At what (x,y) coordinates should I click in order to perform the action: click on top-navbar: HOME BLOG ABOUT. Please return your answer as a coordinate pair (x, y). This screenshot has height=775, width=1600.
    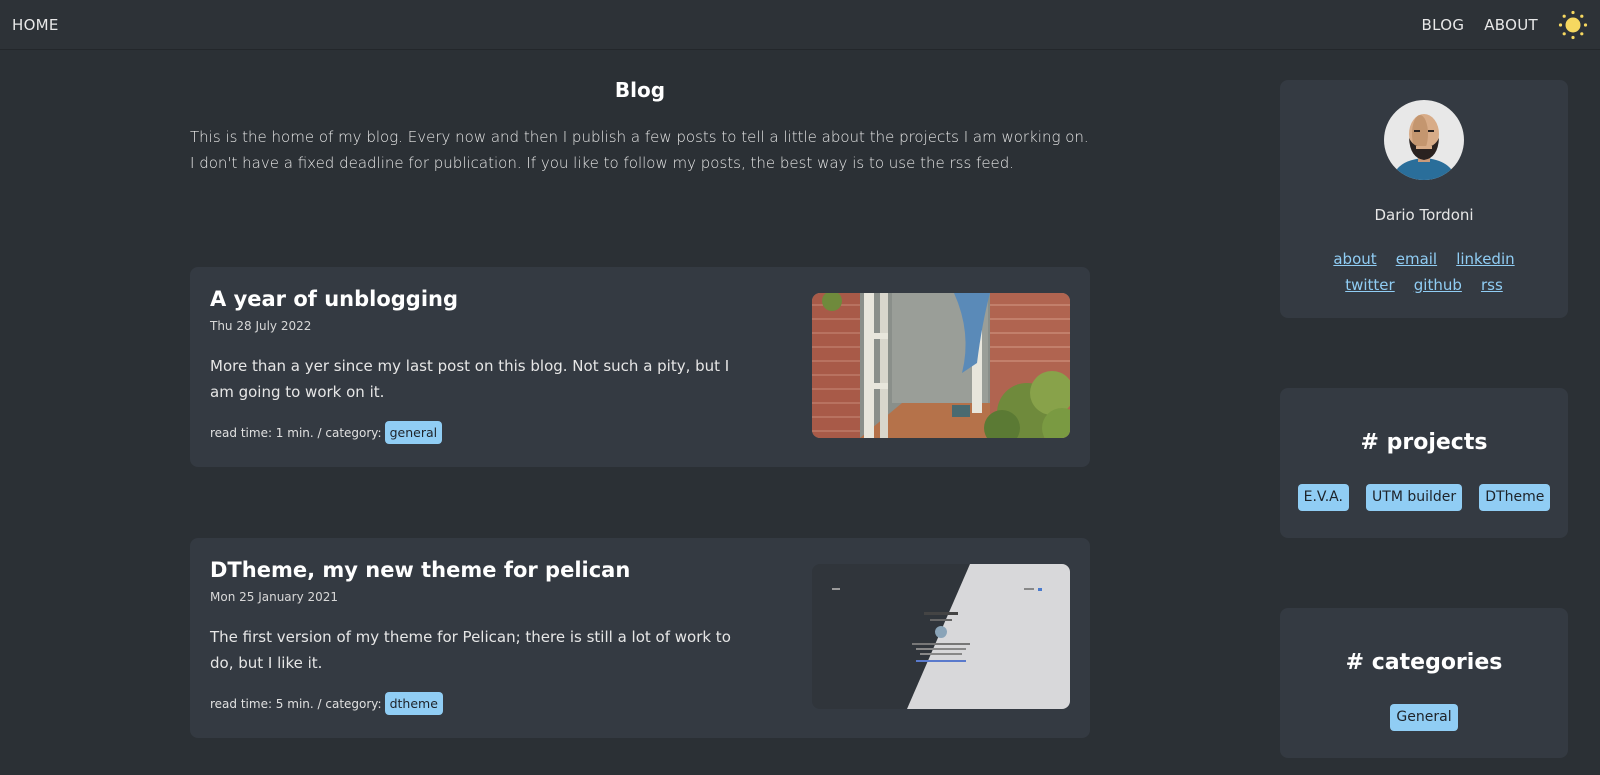
    Looking at the image, I should click on (800, 25).